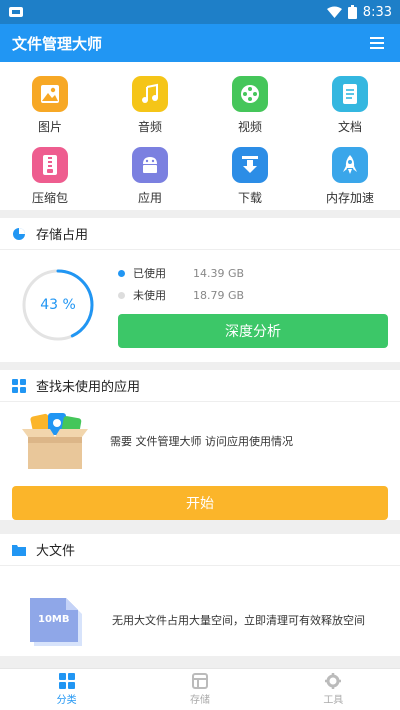  Describe the element at coordinates (238, 620) in the screenshot. I see `large-files-message: 无用大文件占用大量空间，立即清理可有效释放空间` at that location.